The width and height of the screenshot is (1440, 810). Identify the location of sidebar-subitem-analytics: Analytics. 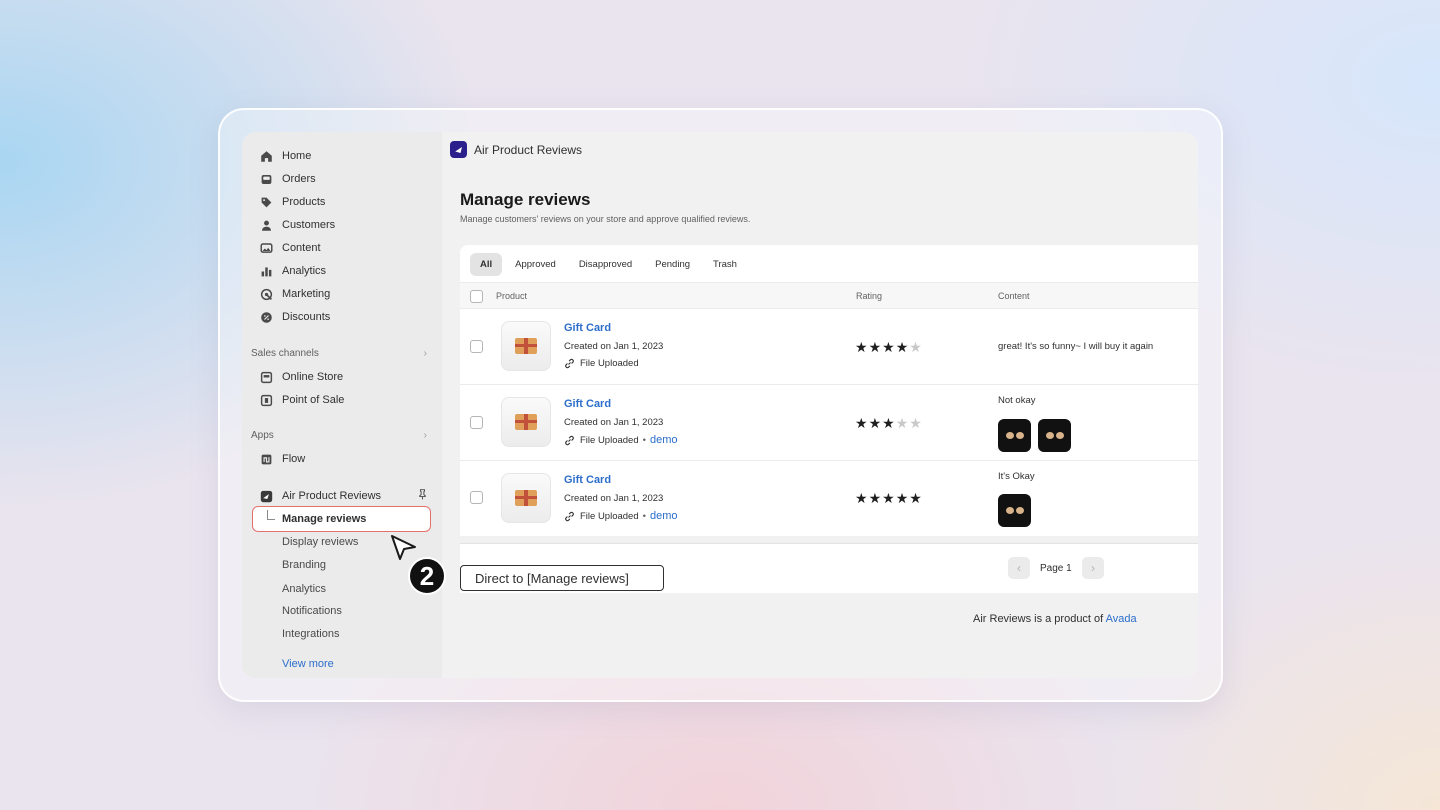
(304, 589).